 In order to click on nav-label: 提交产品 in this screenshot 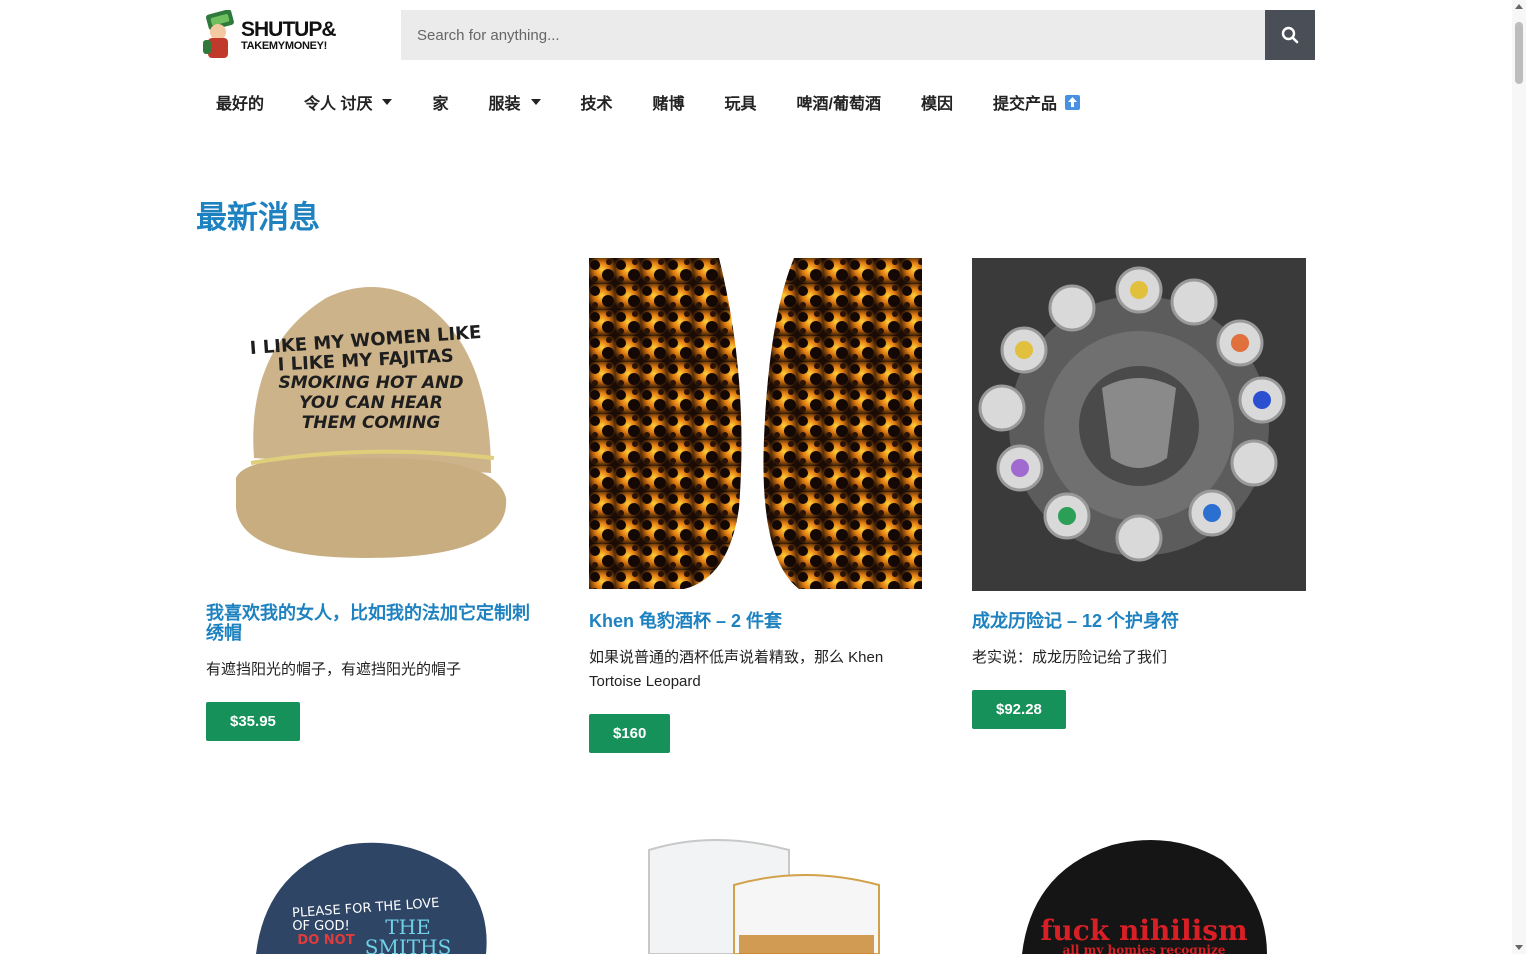, I will do `click(1025, 104)`.